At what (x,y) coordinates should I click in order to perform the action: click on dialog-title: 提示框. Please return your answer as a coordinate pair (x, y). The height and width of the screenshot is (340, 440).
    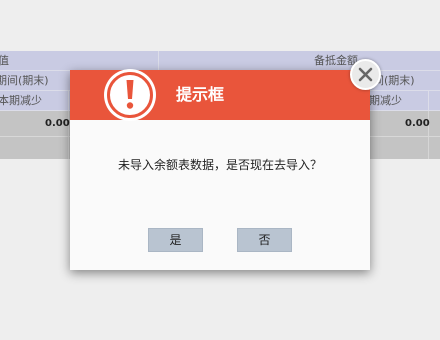
    Looking at the image, I should click on (200, 94).